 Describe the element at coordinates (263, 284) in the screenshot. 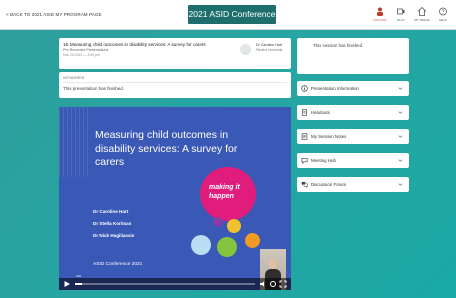

I see `volume-icon` at that location.